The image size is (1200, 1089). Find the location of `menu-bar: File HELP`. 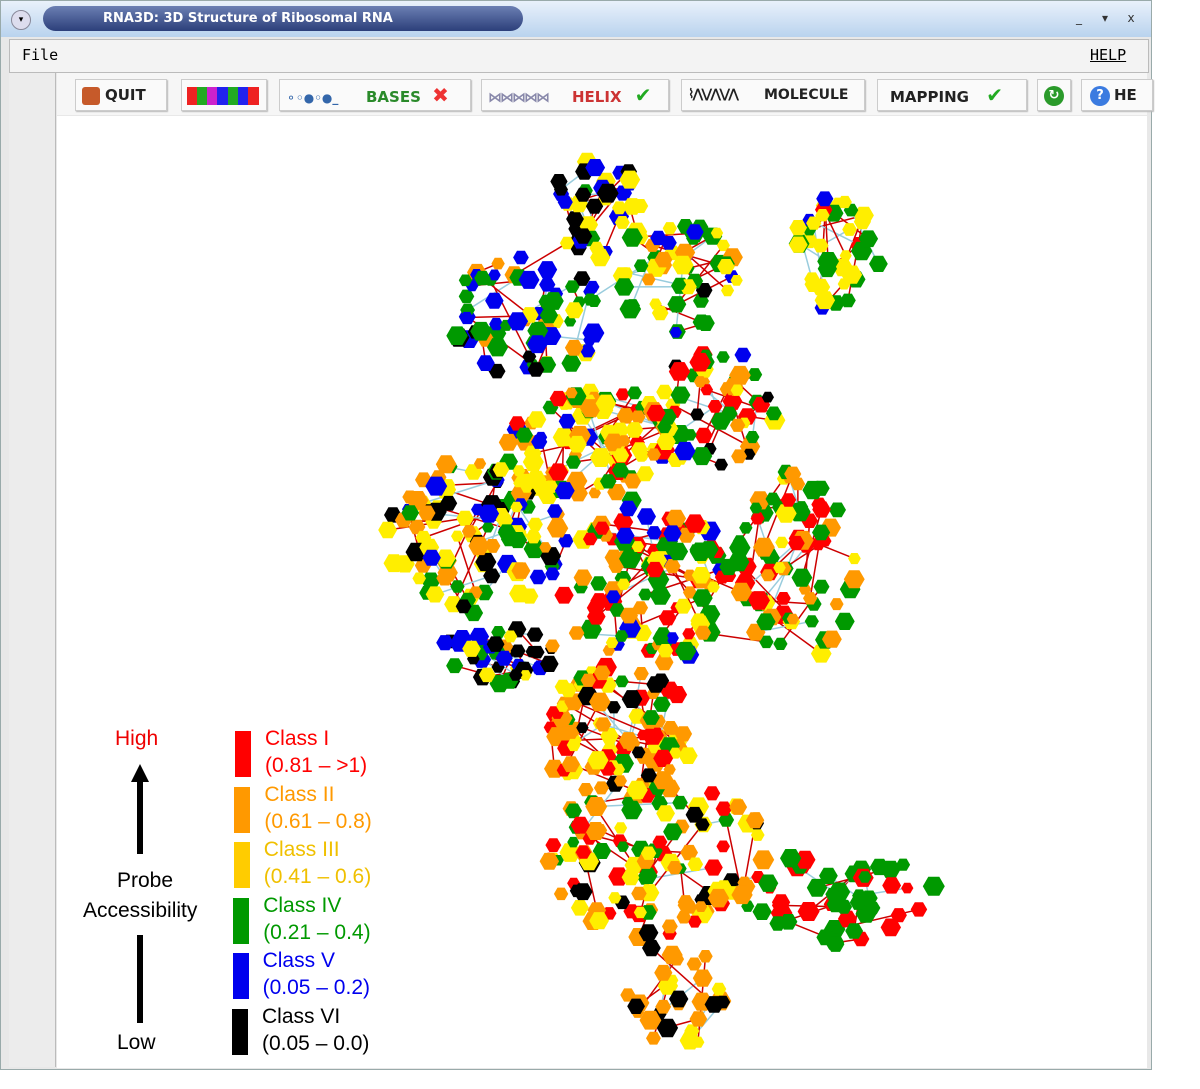

menu-bar: File HELP is located at coordinates (579, 56).